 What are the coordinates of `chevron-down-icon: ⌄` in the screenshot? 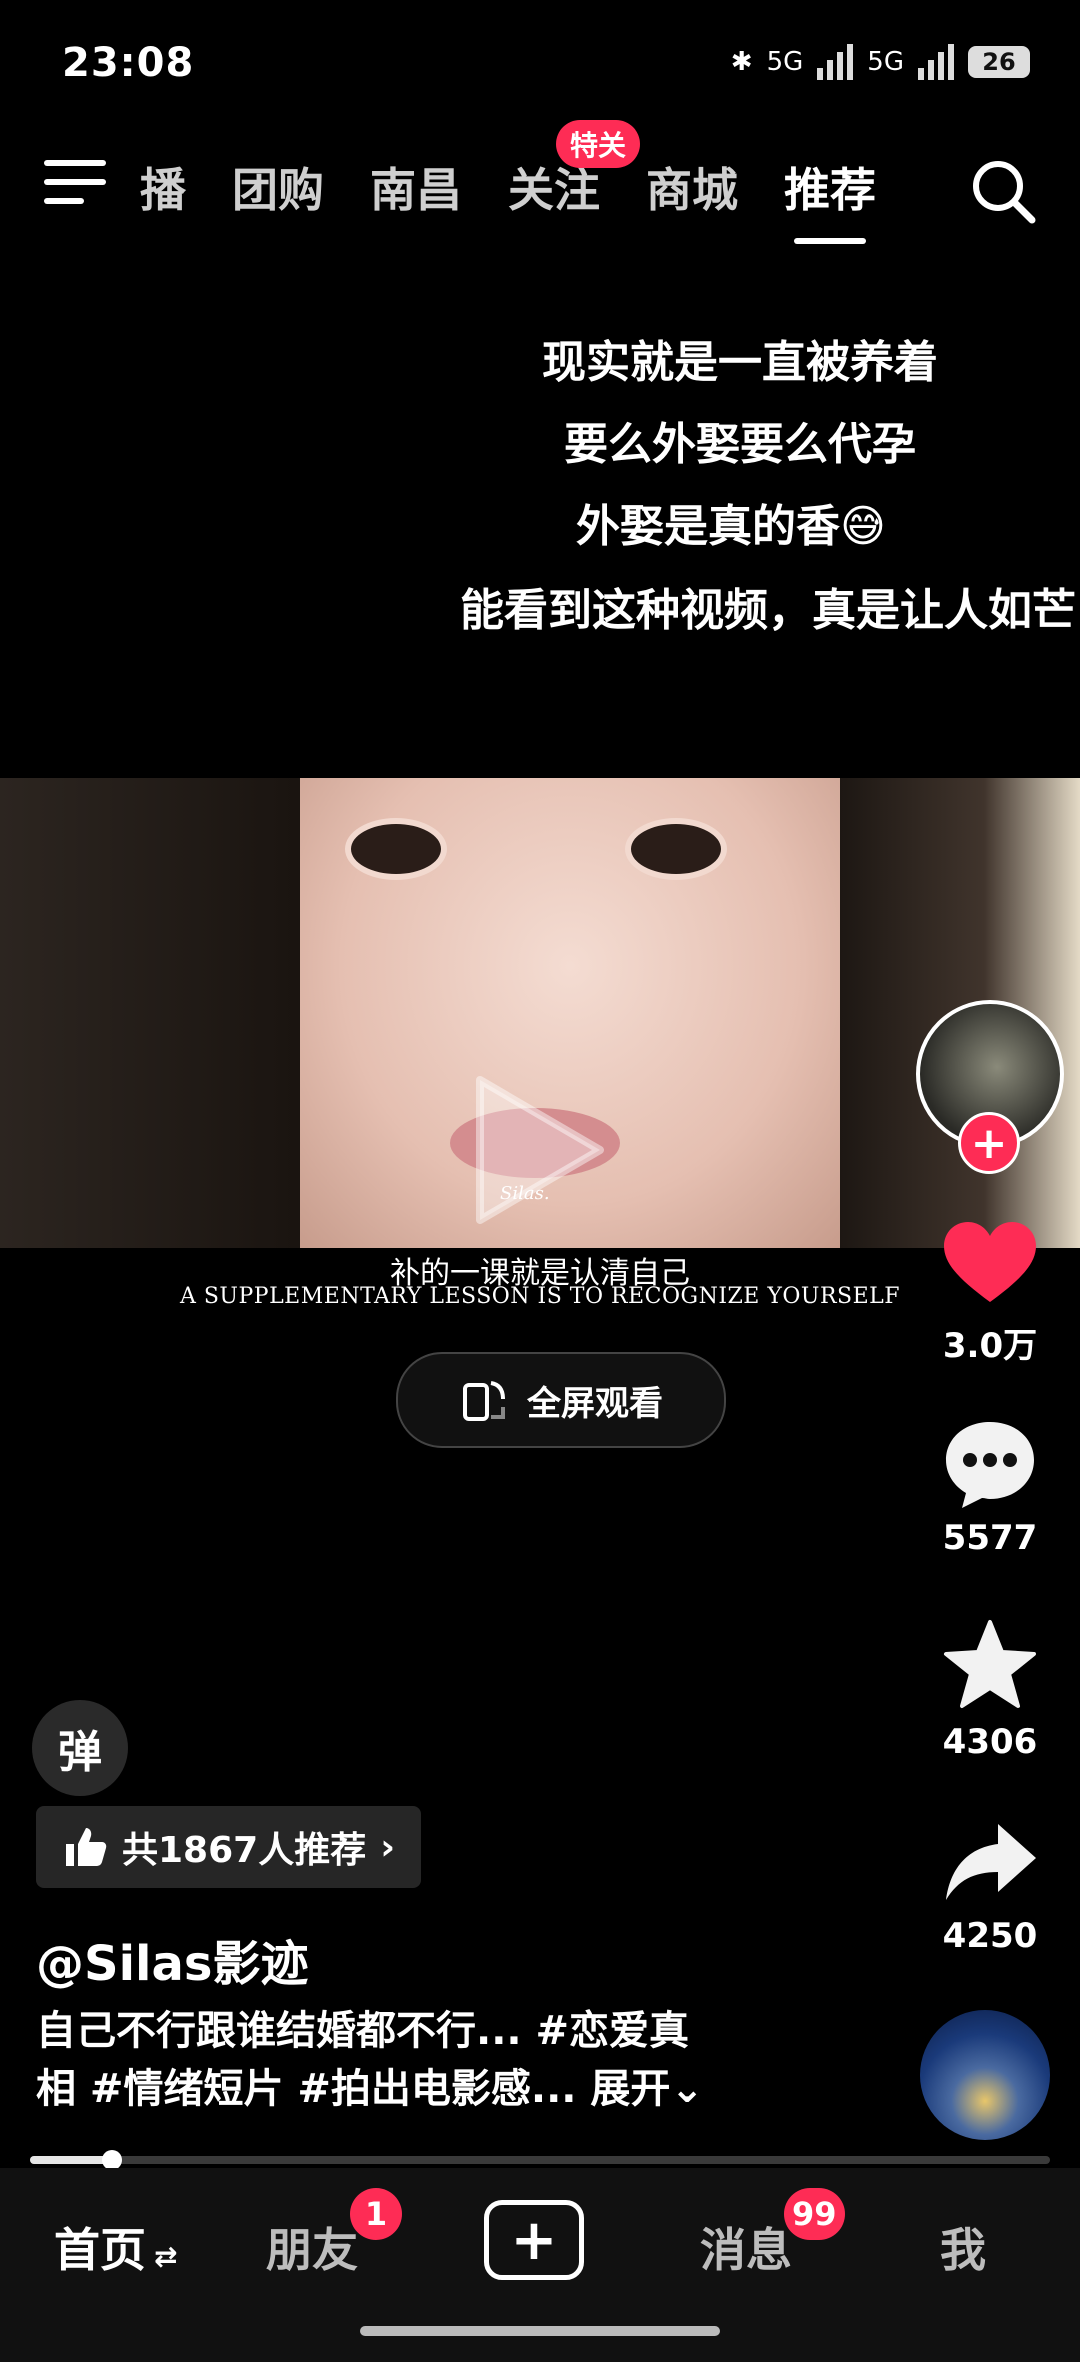 It's located at (687, 2089).